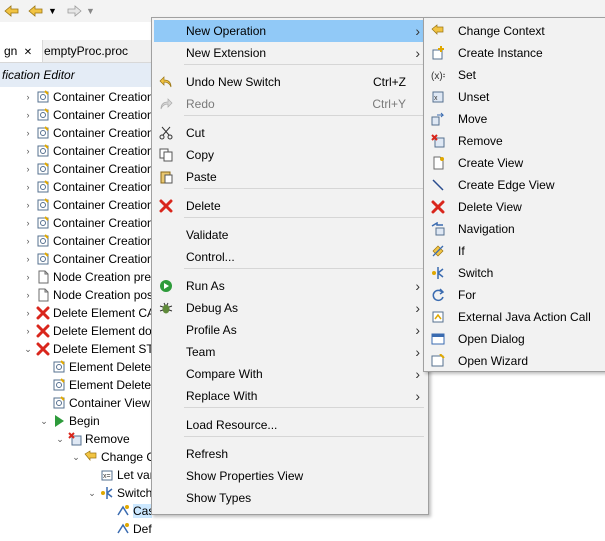  Describe the element at coordinates (119, 475) in the screenshot. I see `tree-row: x= Let var` at that location.